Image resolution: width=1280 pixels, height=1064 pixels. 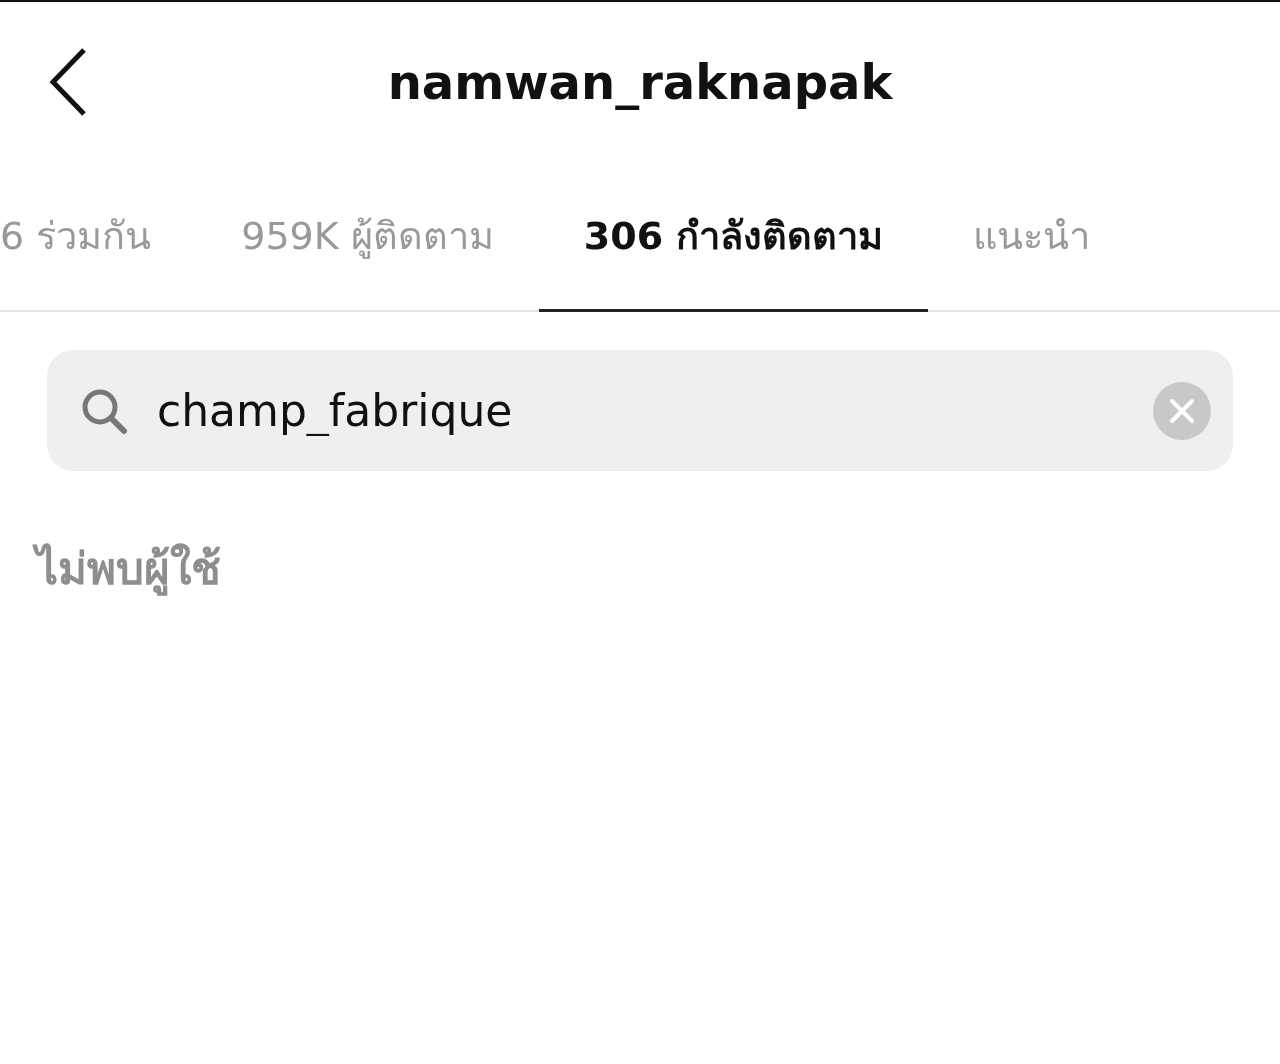 What do you see at coordinates (1182, 410) in the screenshot?
I see `close-icon` at bounding box center [1182, 410].